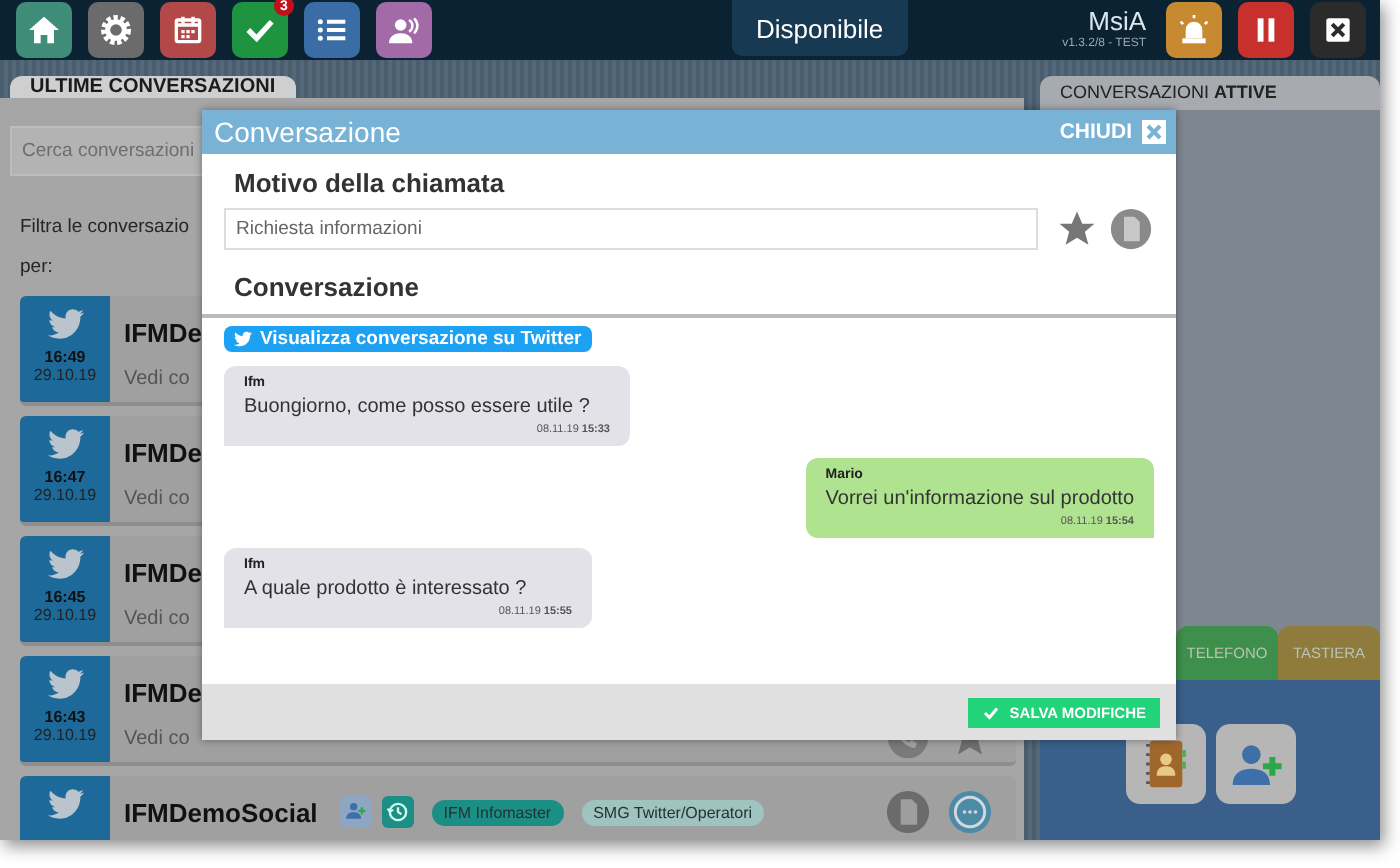 The height and width of the screenshot is (868, 1400). I want to click on home-icon, so click(44, 30).